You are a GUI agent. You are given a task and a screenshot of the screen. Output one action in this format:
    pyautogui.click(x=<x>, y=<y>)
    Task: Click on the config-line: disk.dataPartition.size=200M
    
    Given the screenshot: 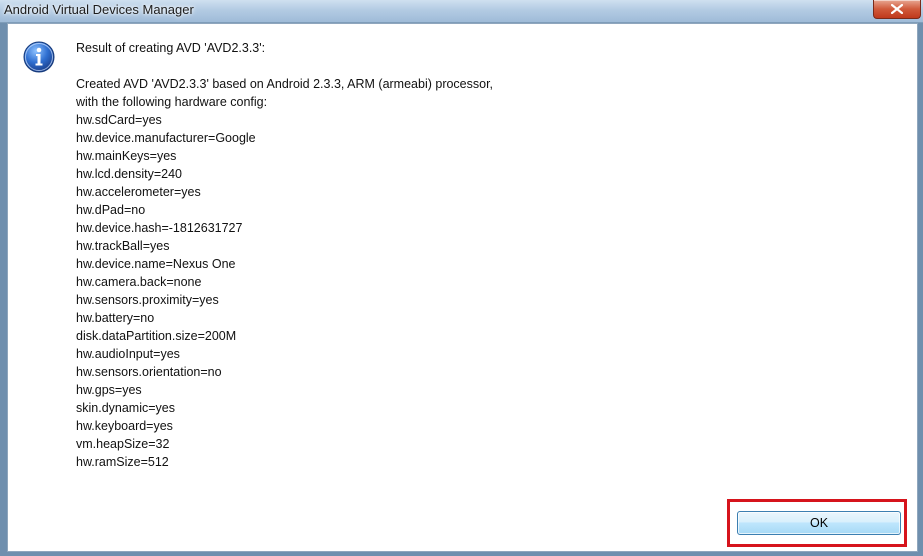 What is the action you would take?
    pyautogui.click(x=156, y=336)
    